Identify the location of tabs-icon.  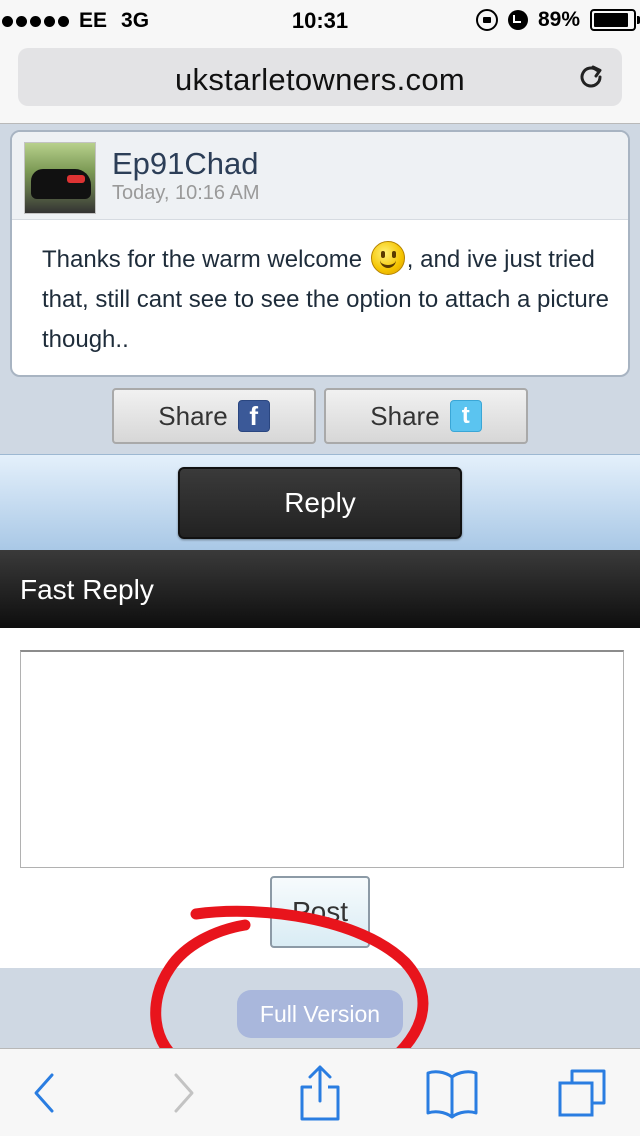
(584, 1093).